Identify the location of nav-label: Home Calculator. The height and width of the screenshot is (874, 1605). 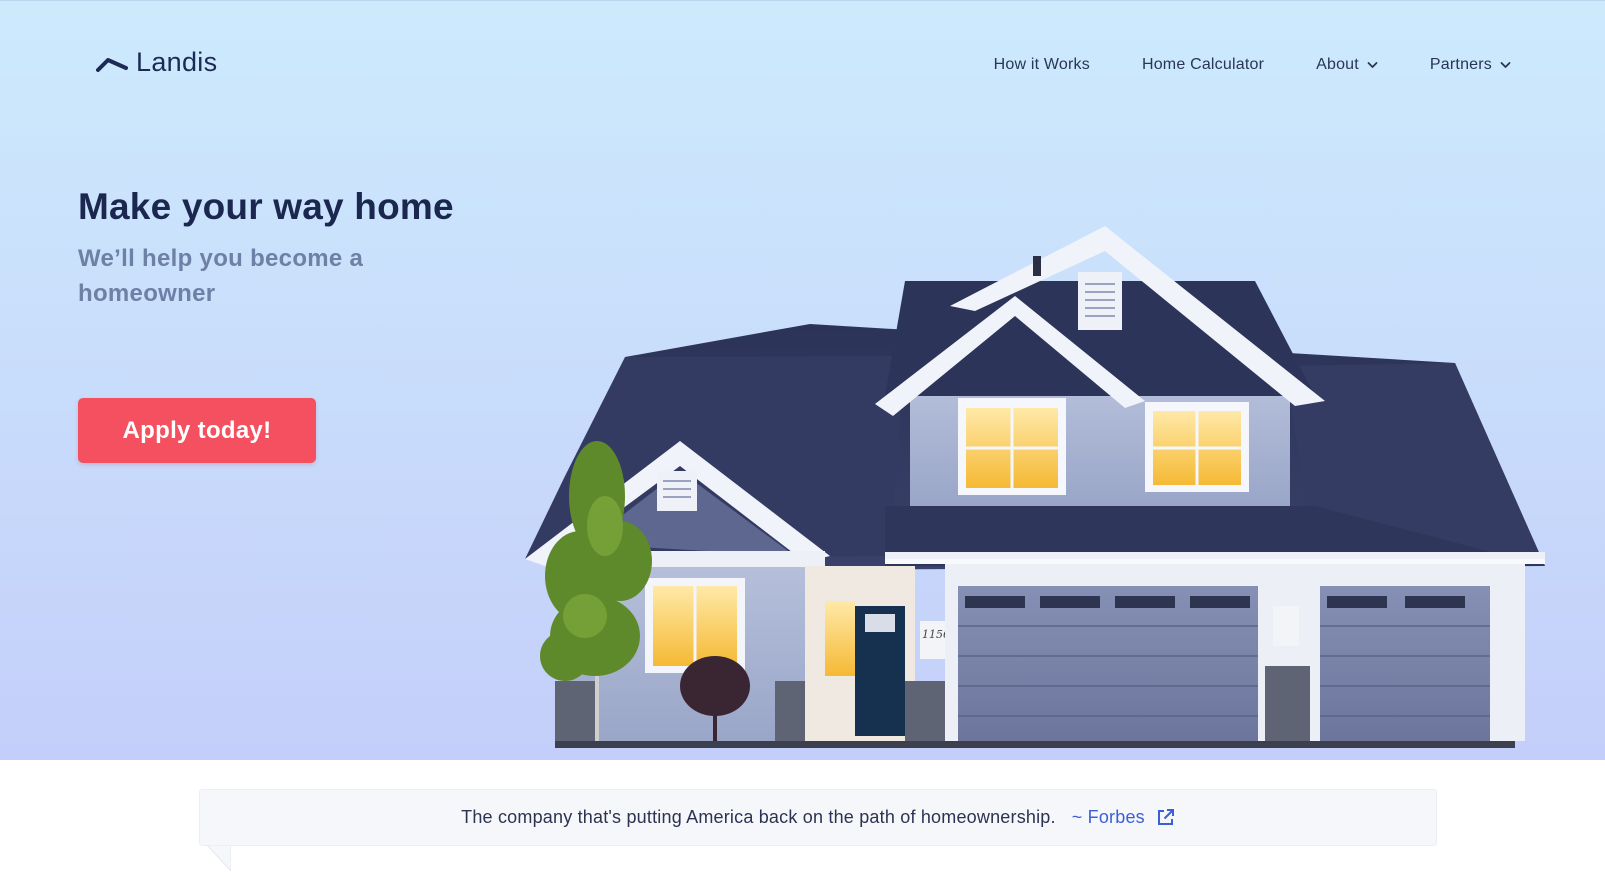
(1203, 64).